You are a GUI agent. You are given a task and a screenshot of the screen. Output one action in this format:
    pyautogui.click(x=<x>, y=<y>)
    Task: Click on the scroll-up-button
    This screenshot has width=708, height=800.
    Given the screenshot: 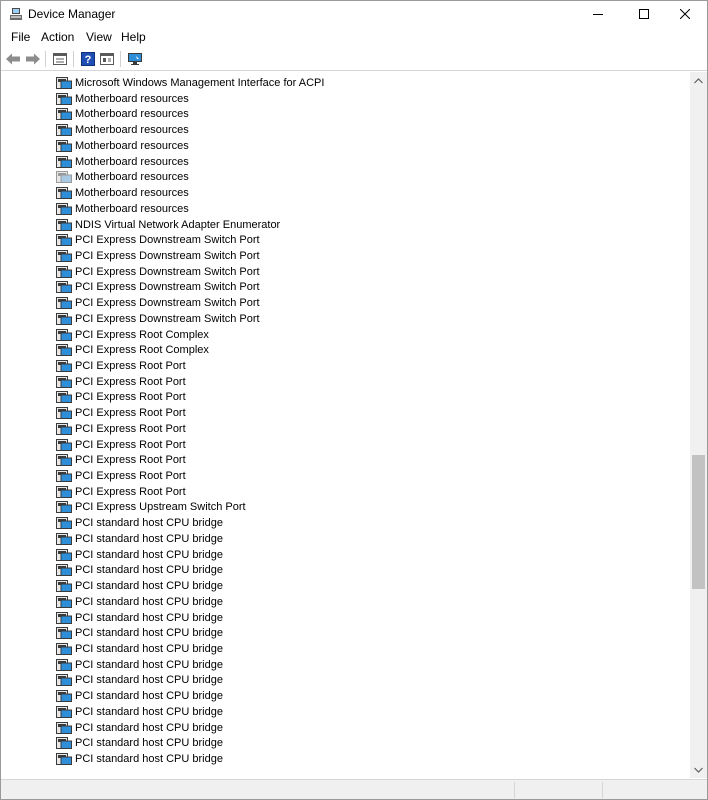 What is the action you would take?
    pyautogui.click(x=698, y=80)
    